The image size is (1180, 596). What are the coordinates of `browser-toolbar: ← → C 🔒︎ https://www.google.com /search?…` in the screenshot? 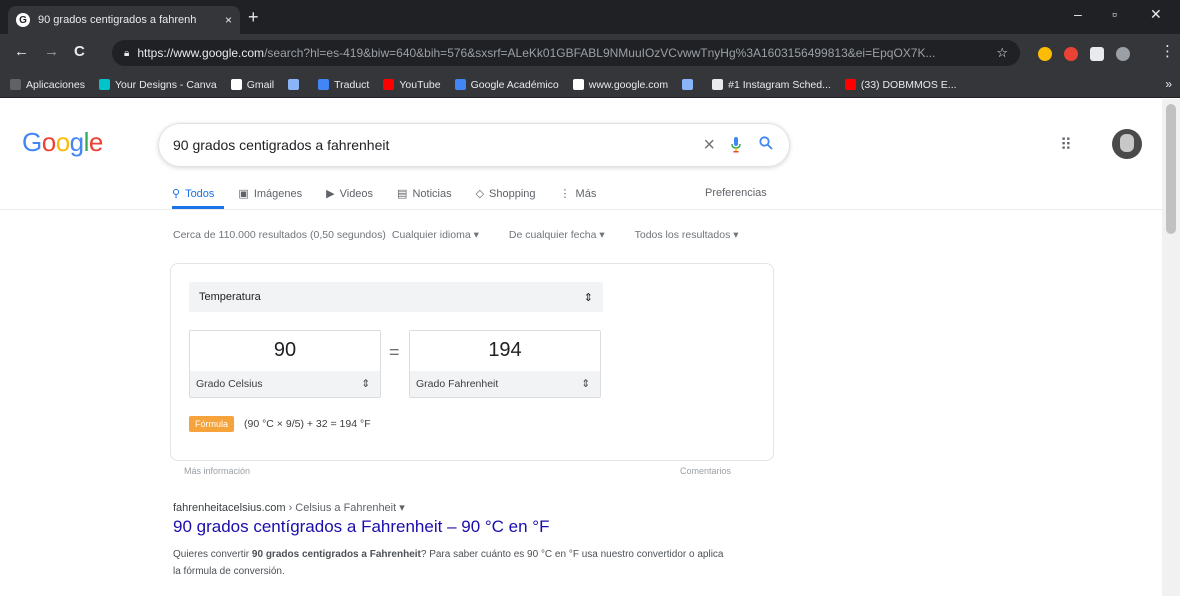 It's located at (590, 53).